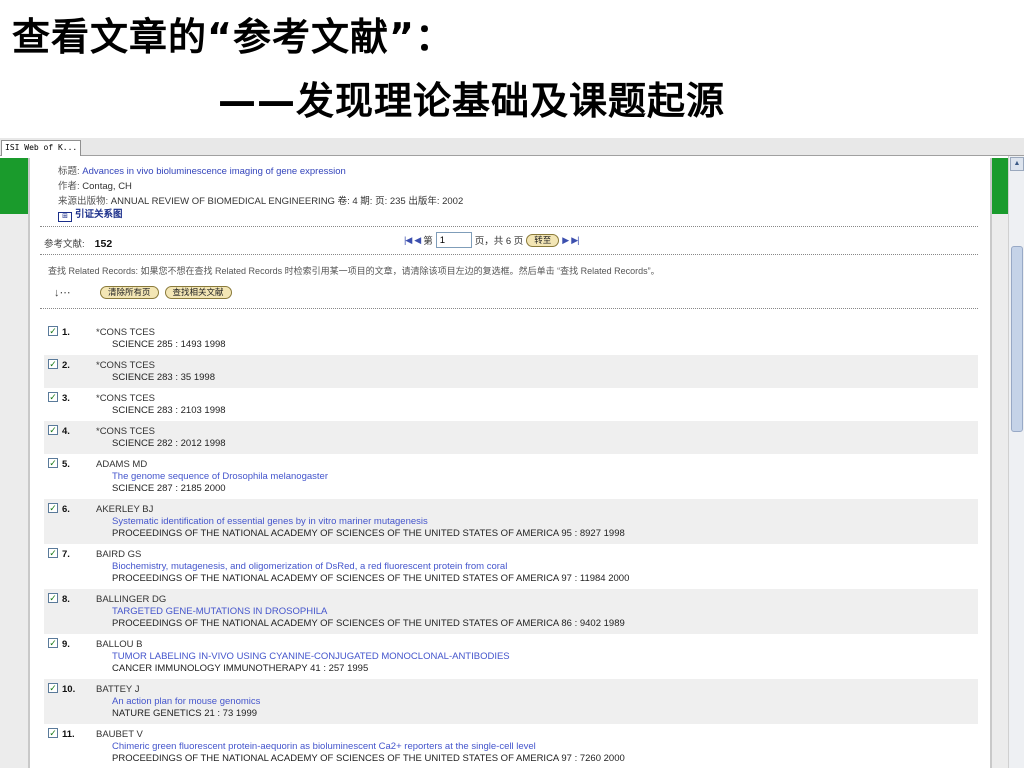 The height and width of the screenshot is (768, 1024). I want to click on green-accent-bar-right, so click(1000, 186).